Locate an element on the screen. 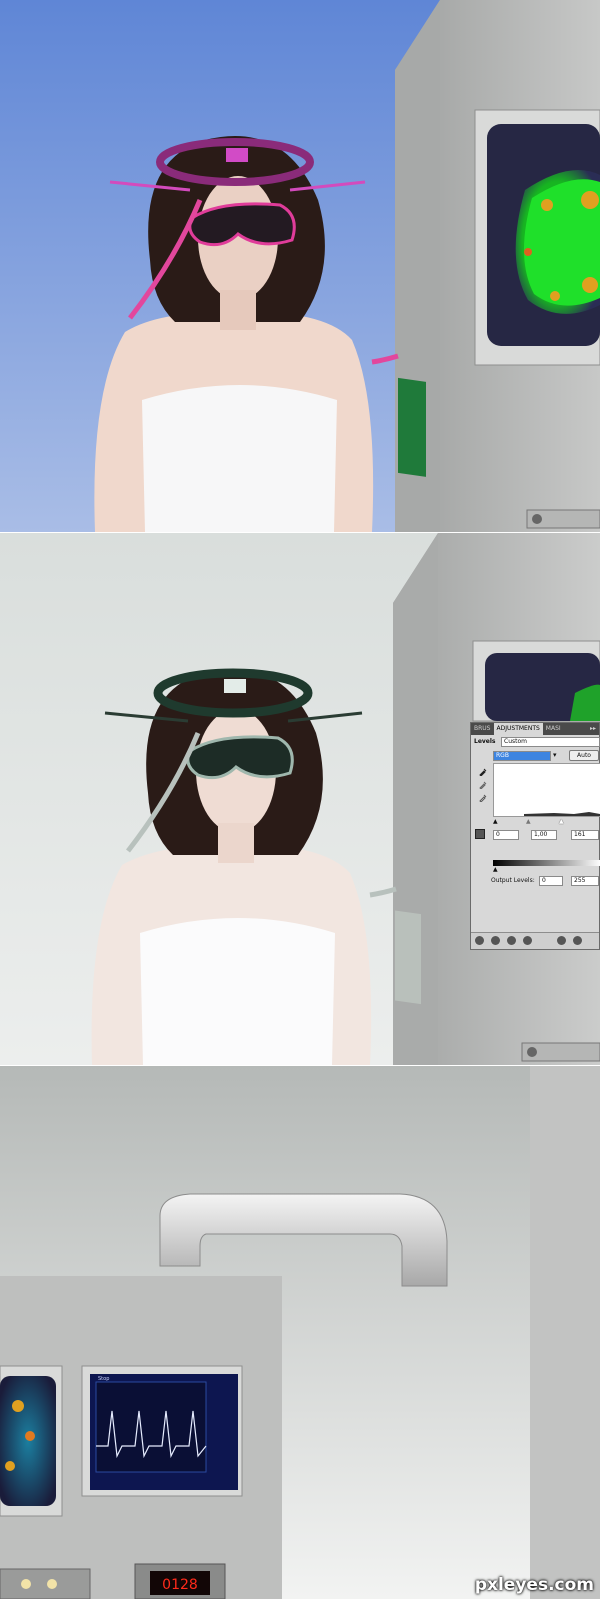  chevron-down-icon: ▾ is located at coordinates (555, 755).